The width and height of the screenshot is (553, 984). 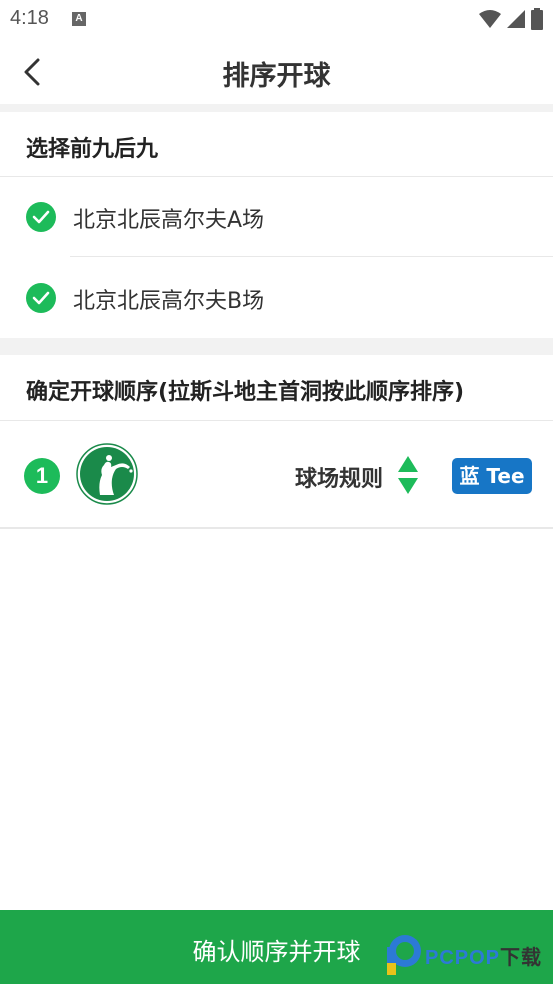 I want to click on section-order-header: 确定开球顺序(拉斯斗地主首洞按此顺序排序), so click(x=276, y=388).